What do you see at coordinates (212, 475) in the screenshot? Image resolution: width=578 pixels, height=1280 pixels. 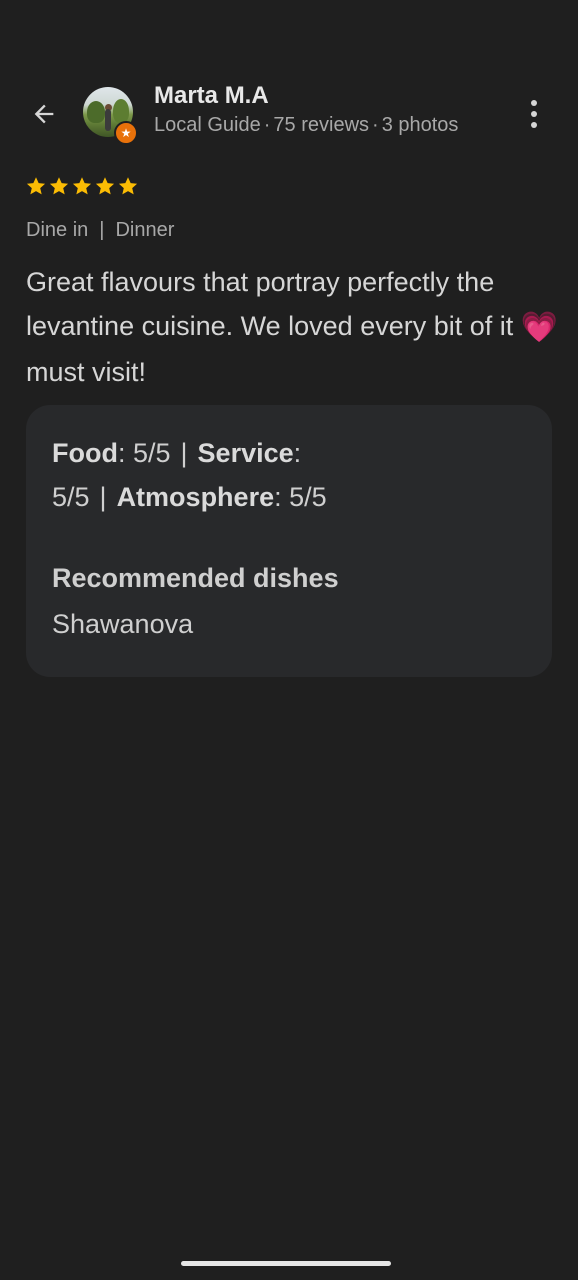 I see `aspect-ratings: Food: 5/5 | Service: 5/5 | Atmosphere: 5/5` at bounding box center [212, 475].